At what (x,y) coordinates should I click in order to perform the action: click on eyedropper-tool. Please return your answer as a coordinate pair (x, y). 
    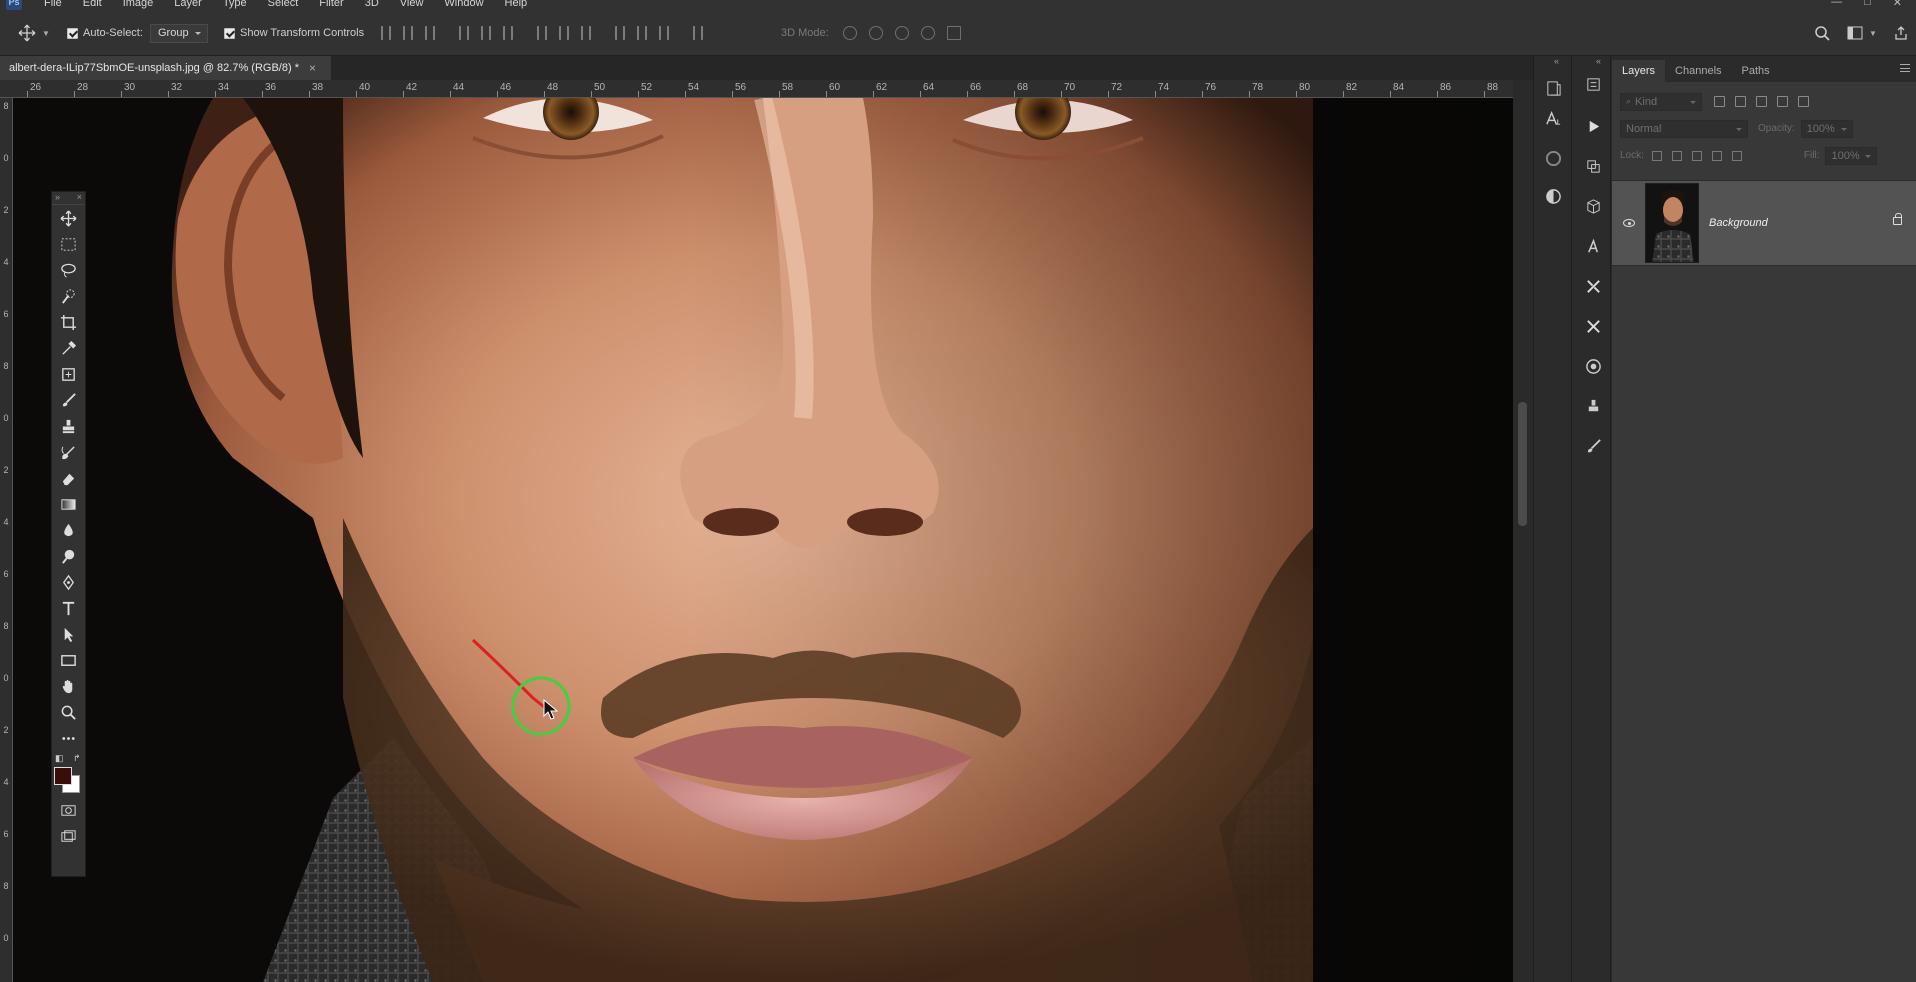
    Looking at the image, I should click on (68, 348).